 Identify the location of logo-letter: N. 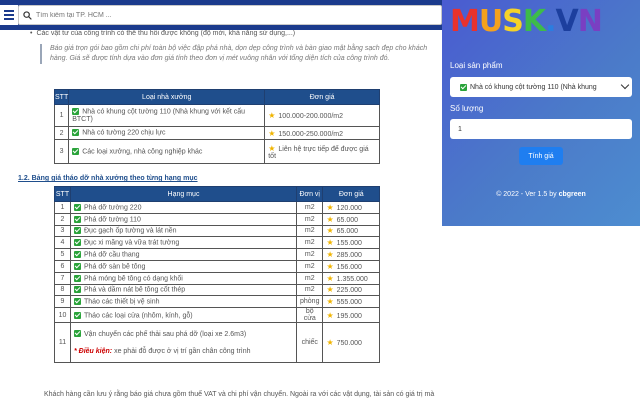
(590, 21).